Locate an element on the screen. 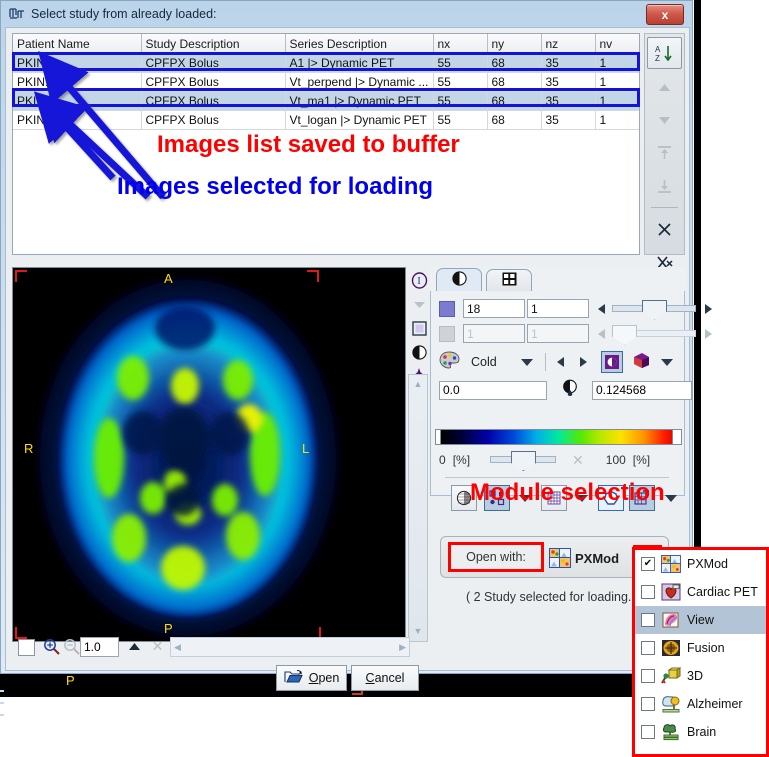 This screenshot has width=769, height=757. cube-3d-icon is located at coordinates (671, 676).